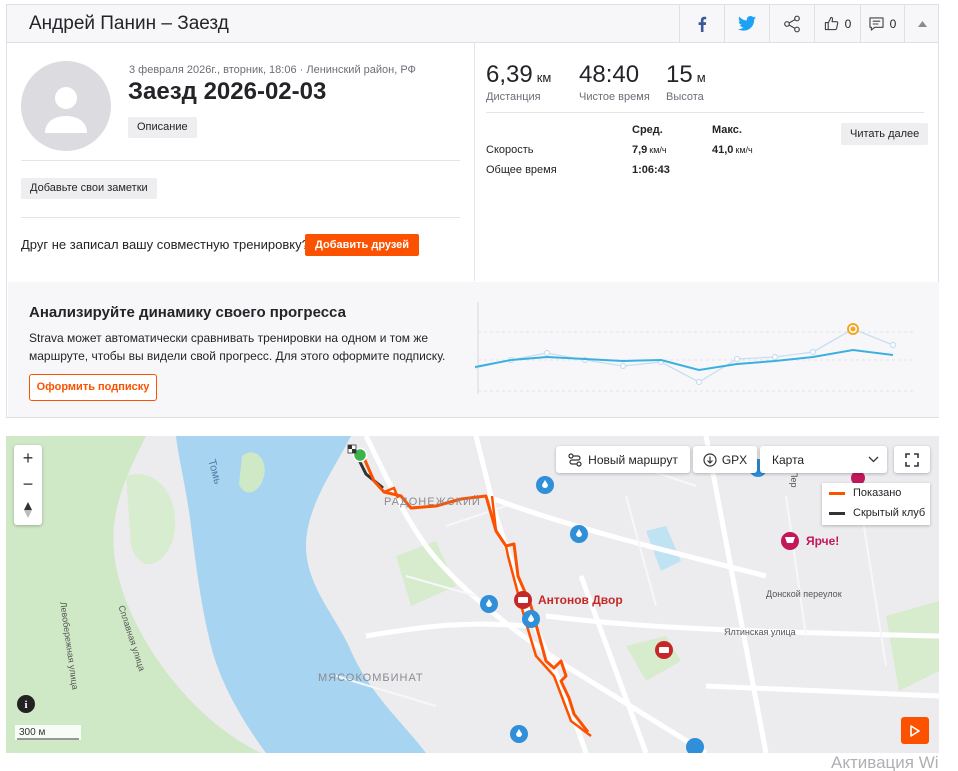 The height and width of the screenshot is (771, 958). What do you see at coordinates (734, 459) in the screenshot?
I see `gpx-label: GPX` at bounding box center [734, 459].